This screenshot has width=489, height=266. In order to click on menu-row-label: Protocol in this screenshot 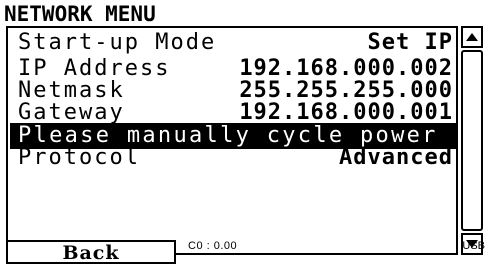, I will do `click(79, 157)`.